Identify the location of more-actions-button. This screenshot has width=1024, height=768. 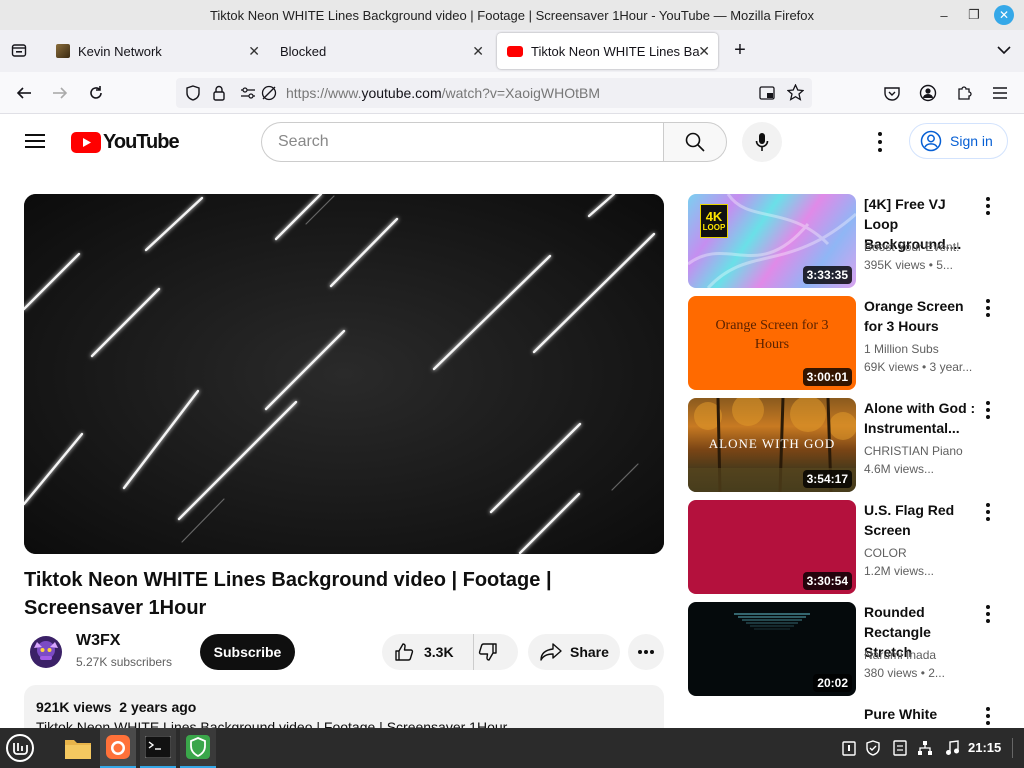
(646, 652).